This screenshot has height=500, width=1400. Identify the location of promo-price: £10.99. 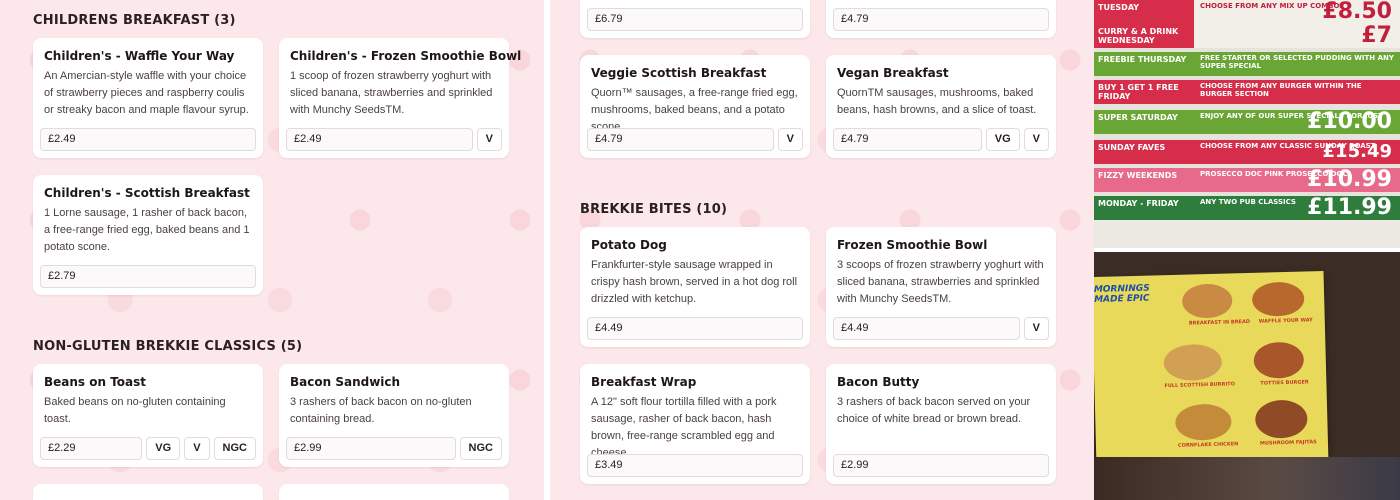
(1349, 179).